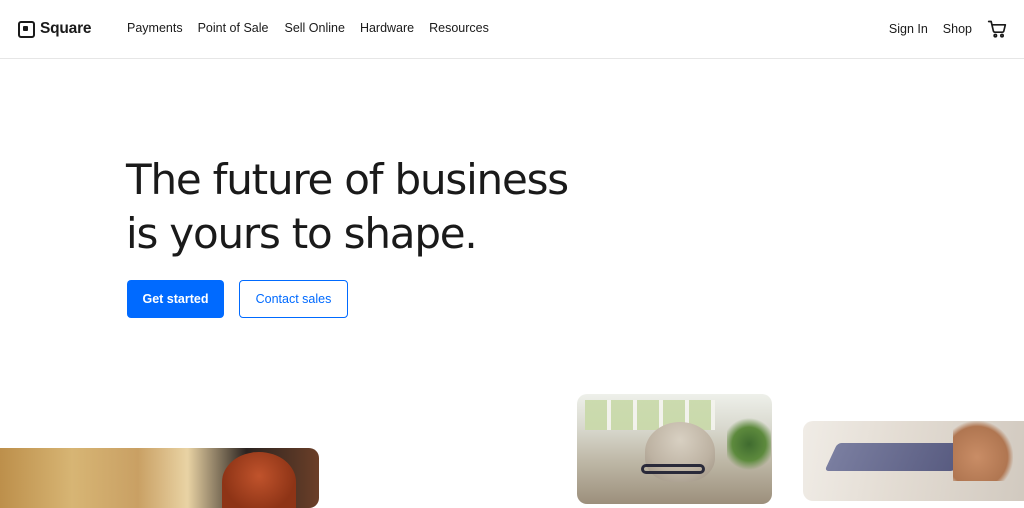 This screenshot has height=508, width=1024. I want to click on hero-photo-right-device, so click(896, 457).